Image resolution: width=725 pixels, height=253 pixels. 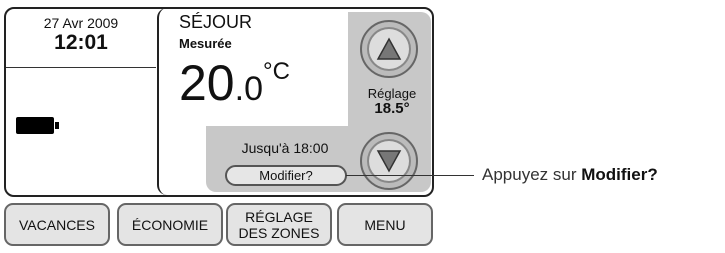 What do you see at coordinates (279, 232) in the screenshot?
I see `zone-settings-line2: DES ZONES` at bounding box center [279, 232].